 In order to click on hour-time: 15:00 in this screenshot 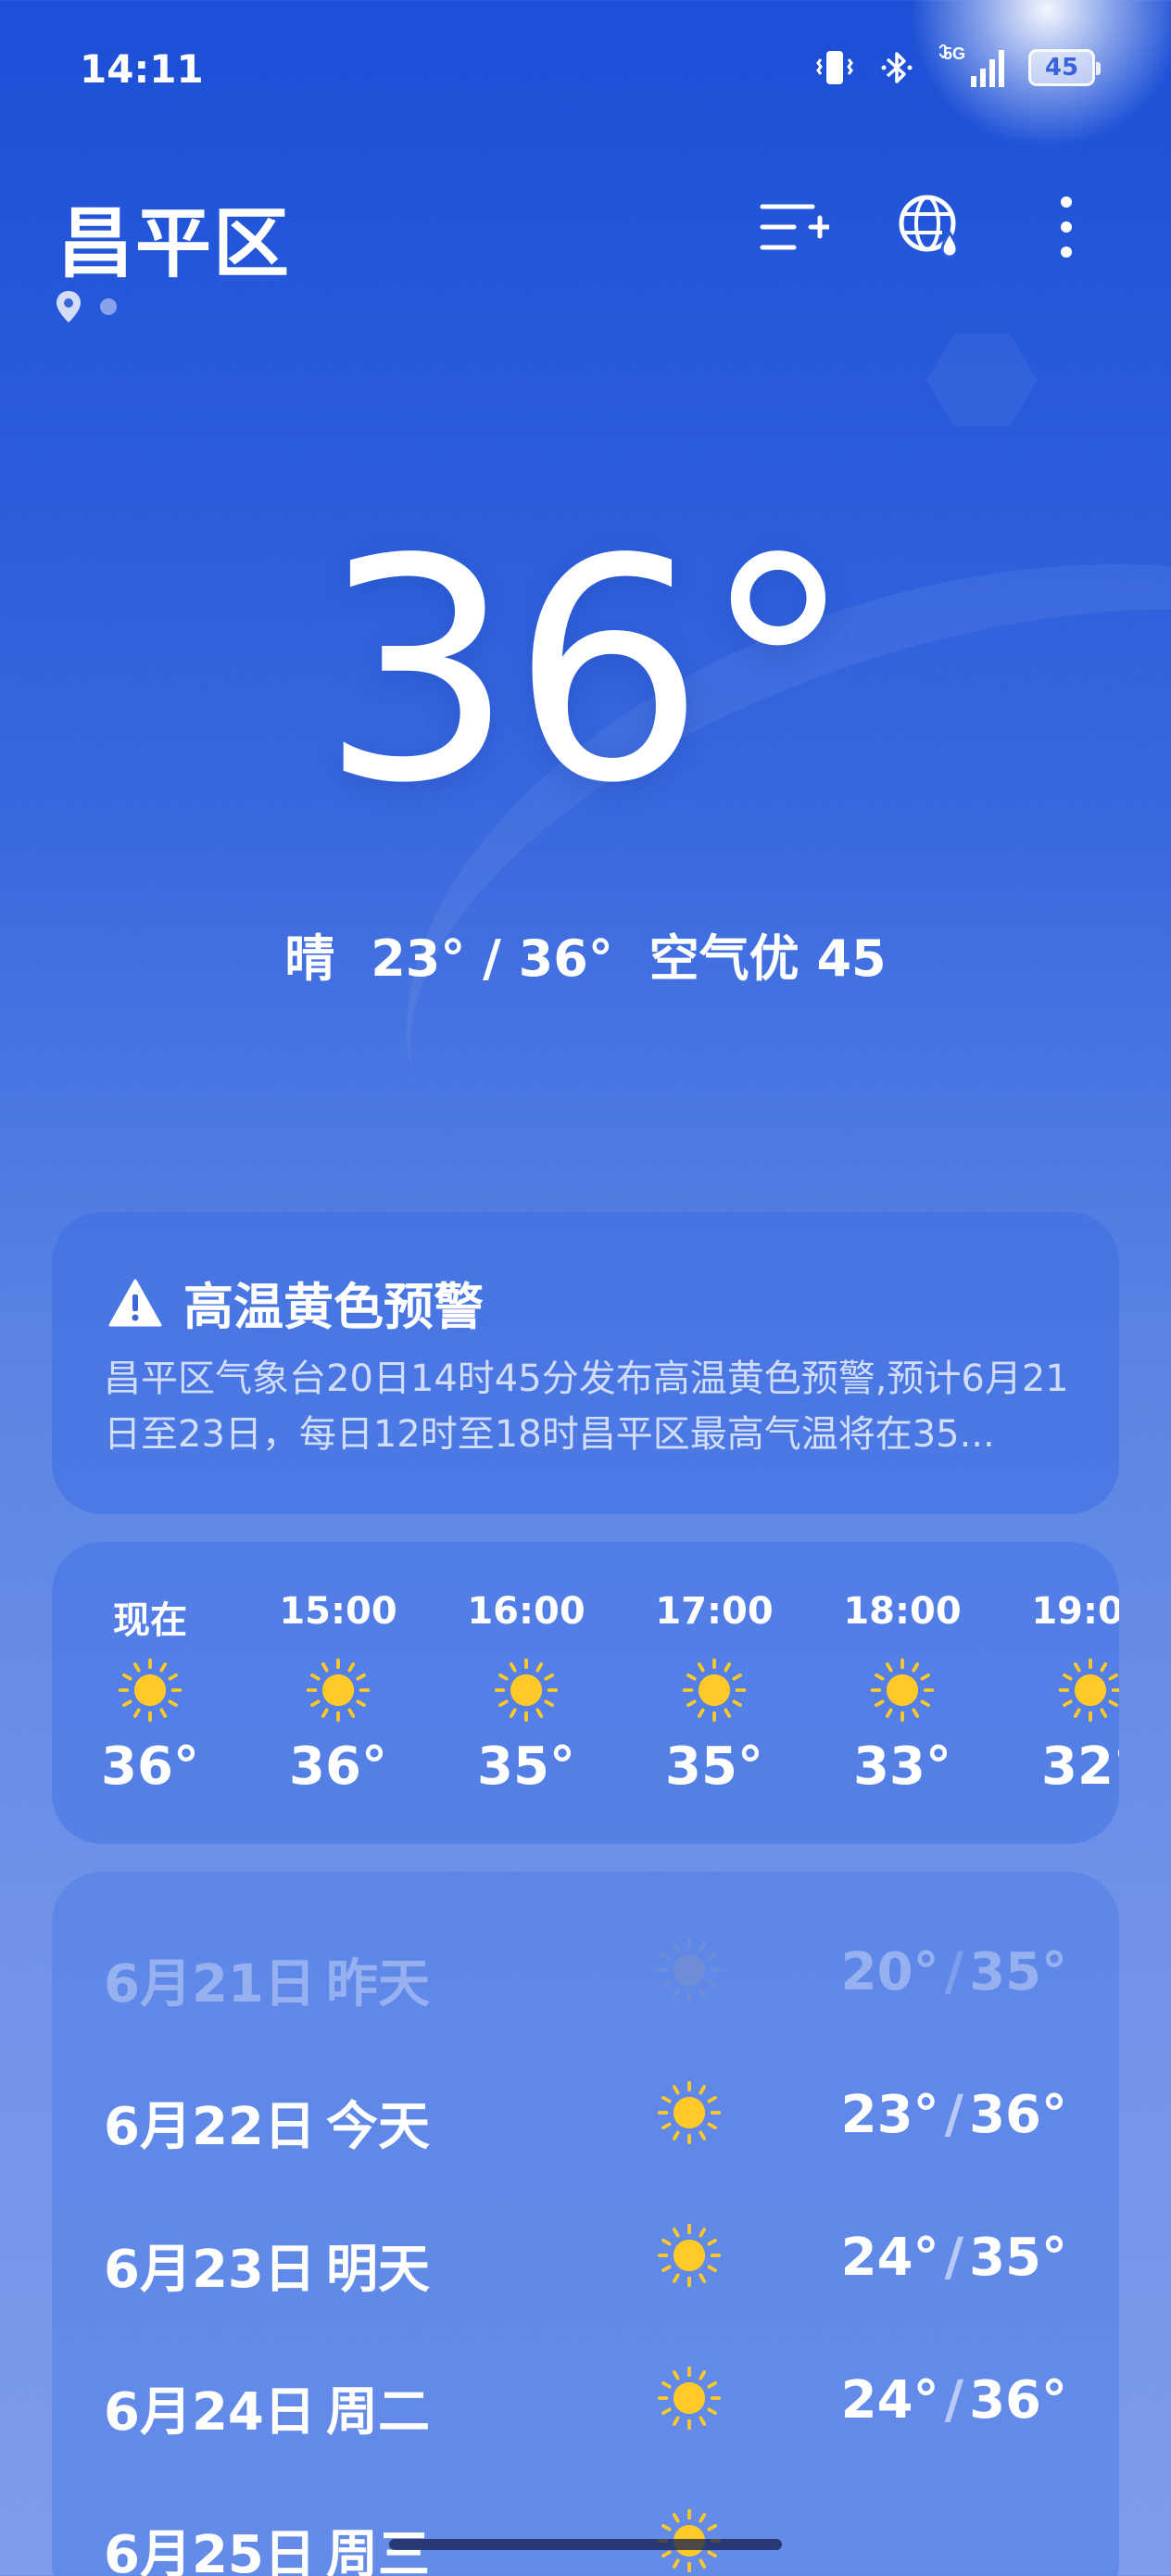, I will do `click(338, 1611)`.